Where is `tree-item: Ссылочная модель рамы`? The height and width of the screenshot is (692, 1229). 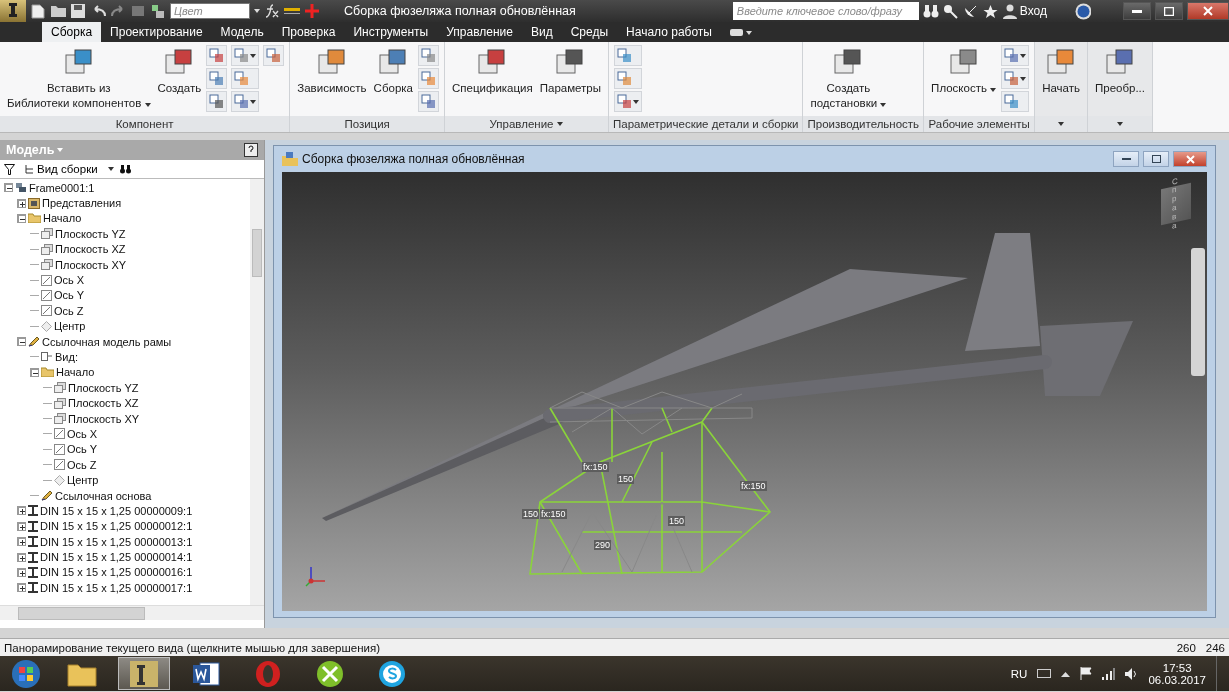 tree-item: Ссылочная модель рамы is located at coordinates (100, 341).